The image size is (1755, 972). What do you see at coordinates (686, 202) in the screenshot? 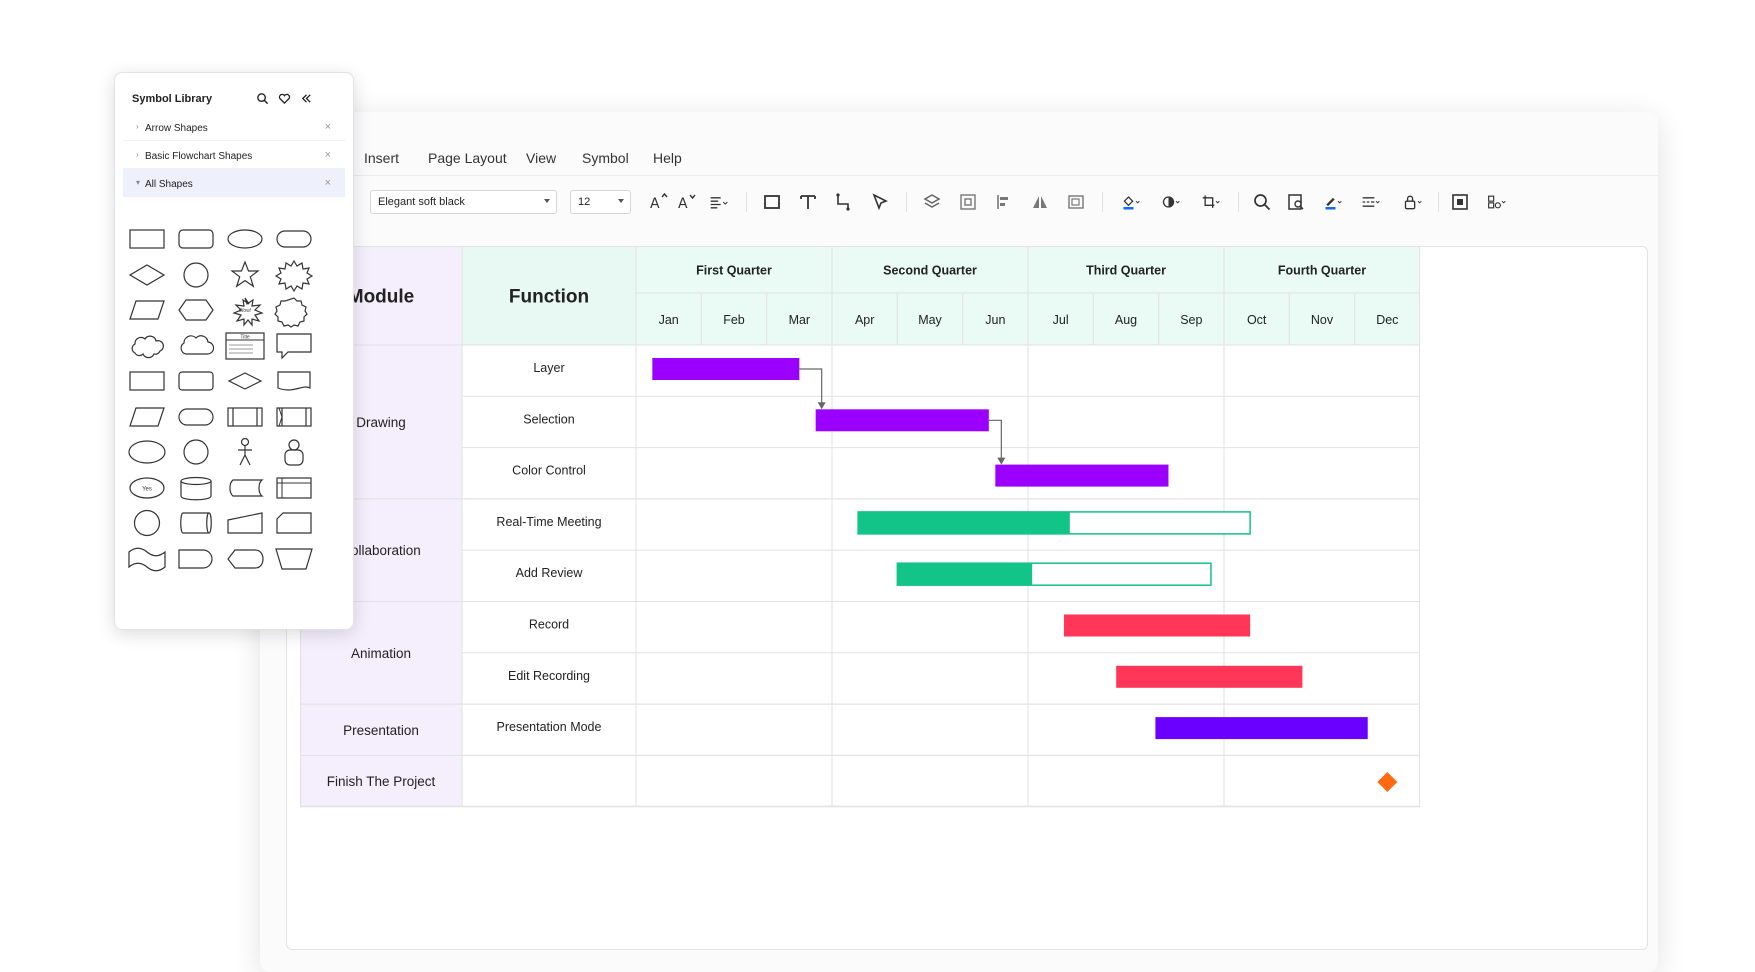
I see `font-shrink-icon: A` at bounding box center [686, 202].